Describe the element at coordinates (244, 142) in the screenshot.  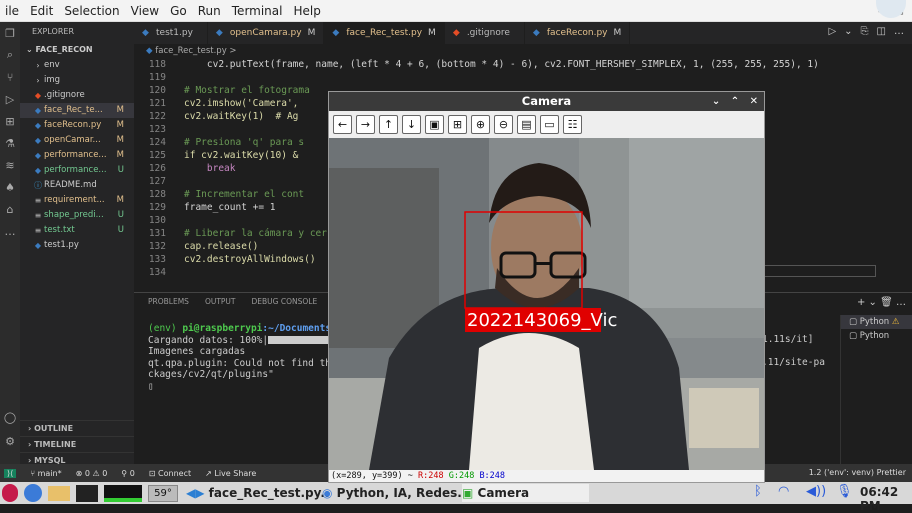
I see `code-line: # Presiona 'q' para s` at that location.